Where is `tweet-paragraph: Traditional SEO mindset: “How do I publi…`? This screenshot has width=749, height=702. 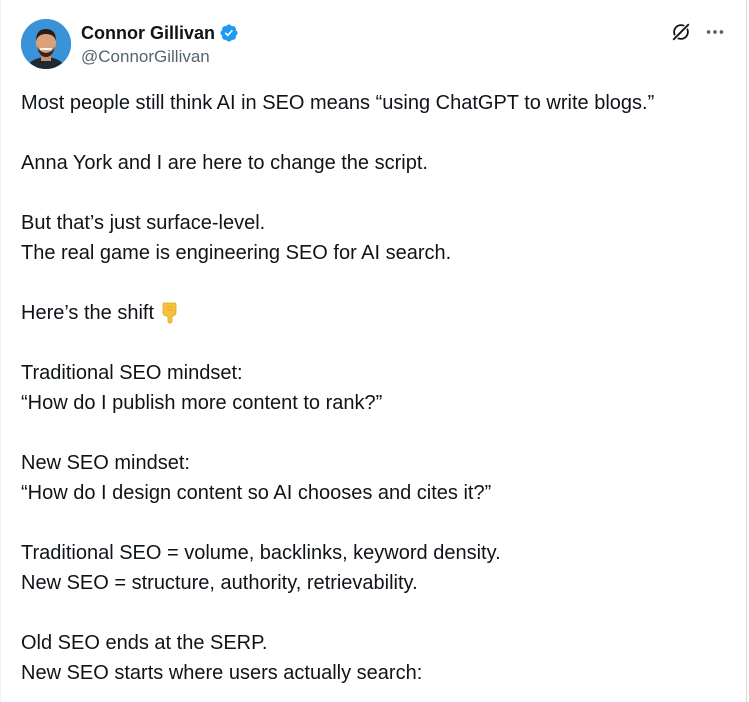
tweet-paragraph: Traditional SEO mindset: “How do I publi… is located at coordinates (378, 388).